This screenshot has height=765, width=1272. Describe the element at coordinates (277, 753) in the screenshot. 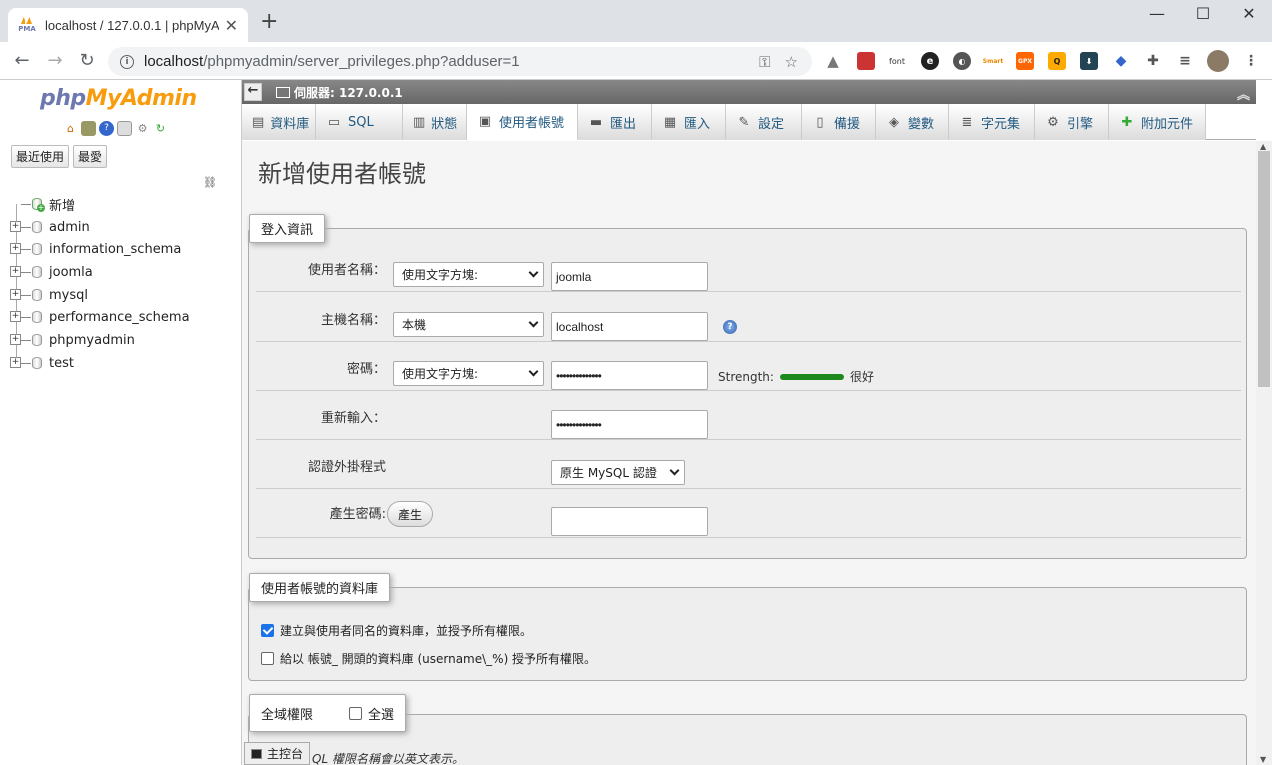

I see `console-toggle: 主控台` at that location.